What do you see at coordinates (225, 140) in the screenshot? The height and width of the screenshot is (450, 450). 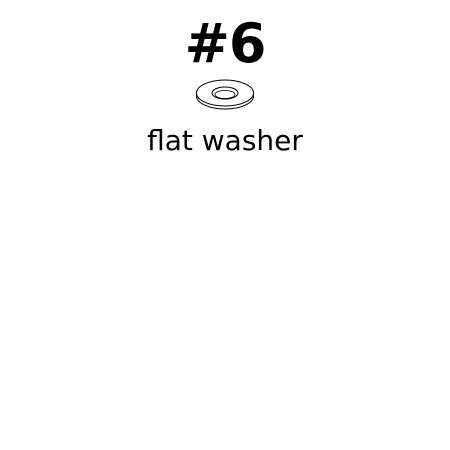 I see `part-name-label: flat washer` at bounding box center [225, 140].